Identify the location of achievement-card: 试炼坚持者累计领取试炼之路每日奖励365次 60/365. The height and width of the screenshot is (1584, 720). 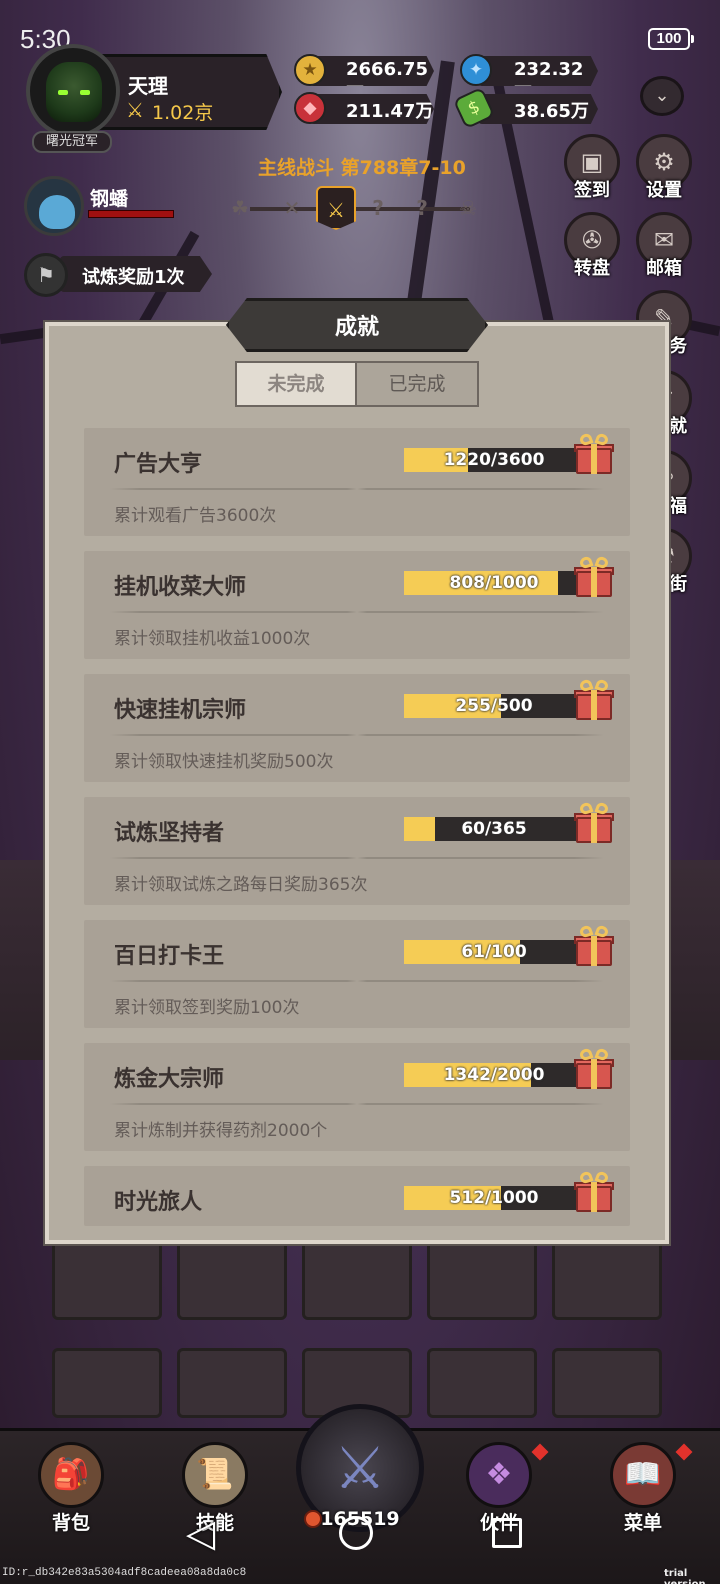
(357, 851).